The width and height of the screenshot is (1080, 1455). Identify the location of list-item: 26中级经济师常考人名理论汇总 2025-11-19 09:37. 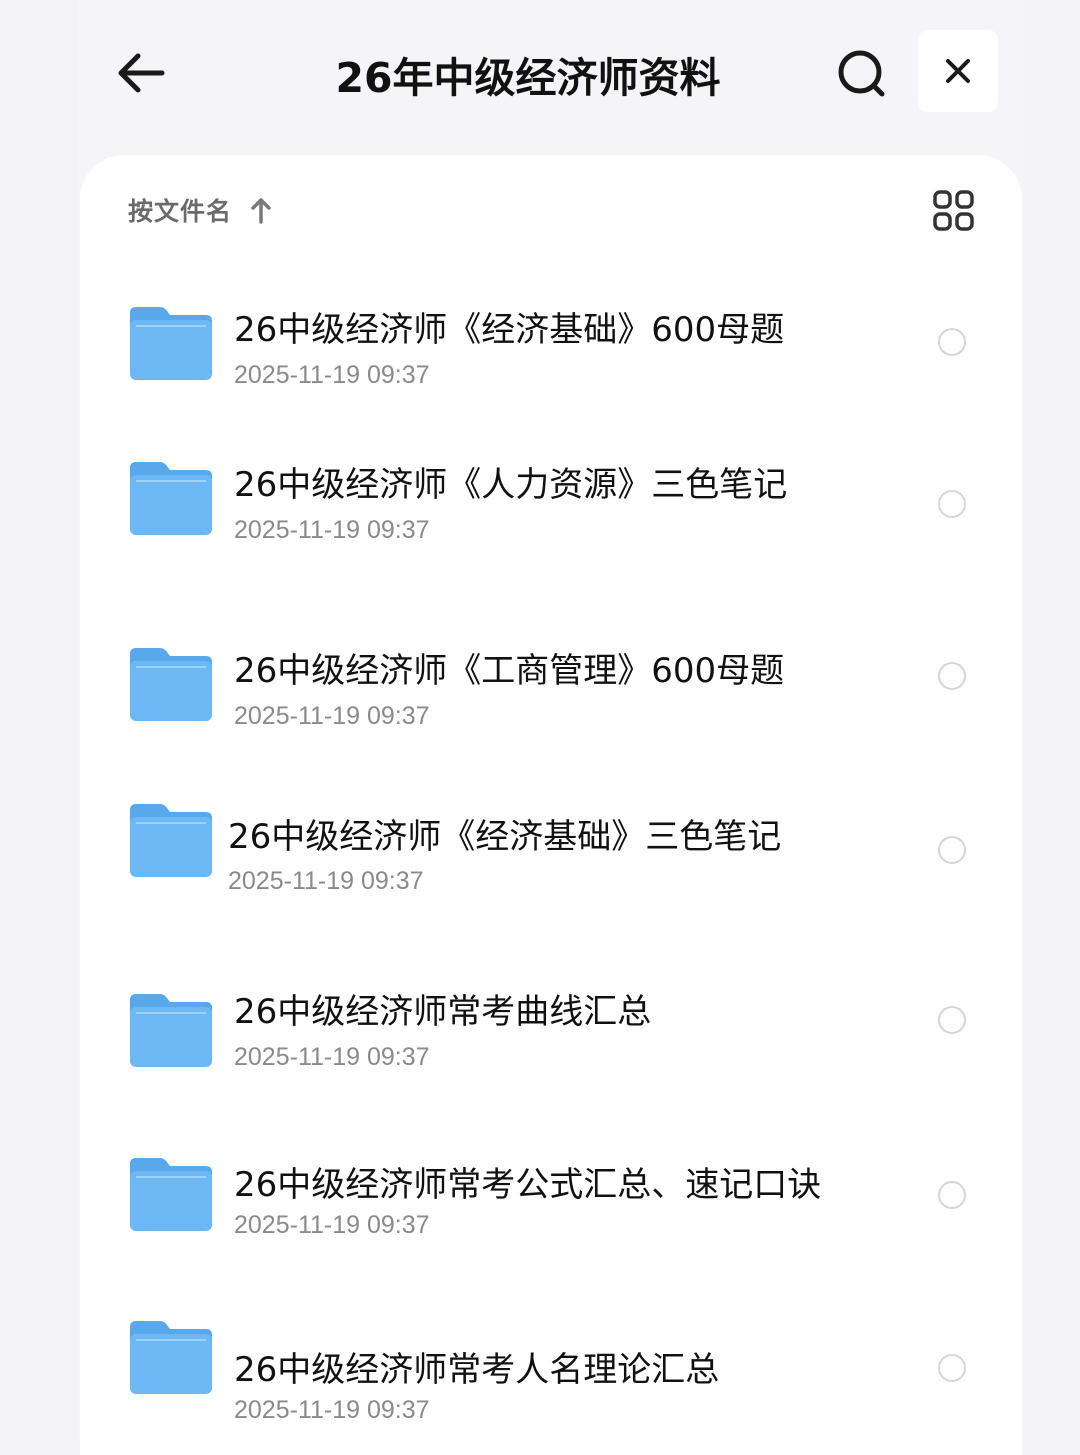
(555, 1375).